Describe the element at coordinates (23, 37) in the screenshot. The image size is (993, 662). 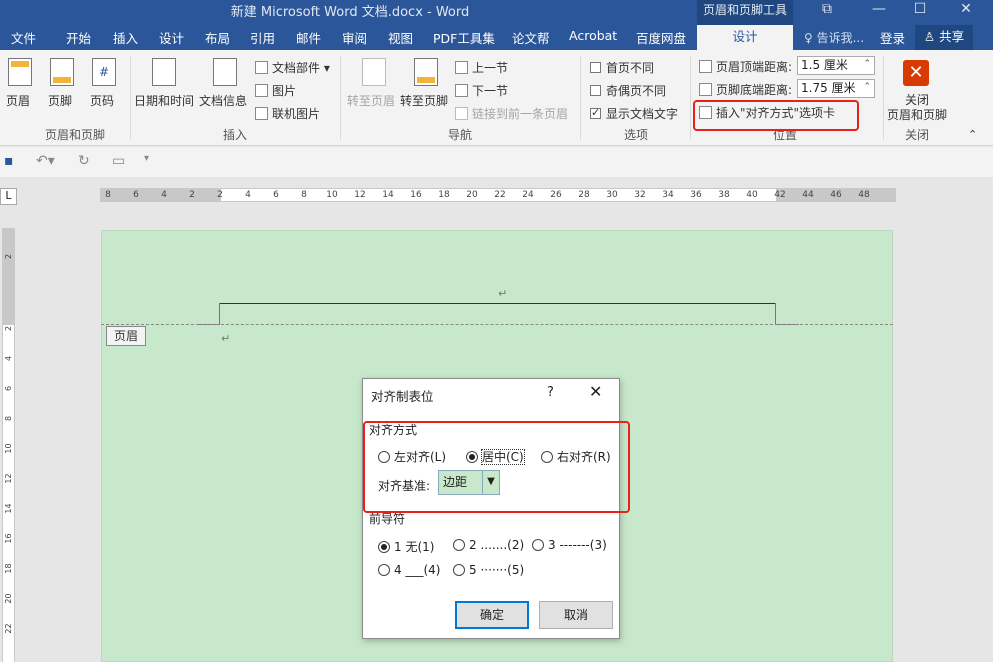
I see `tab-file: 文件` at that location.